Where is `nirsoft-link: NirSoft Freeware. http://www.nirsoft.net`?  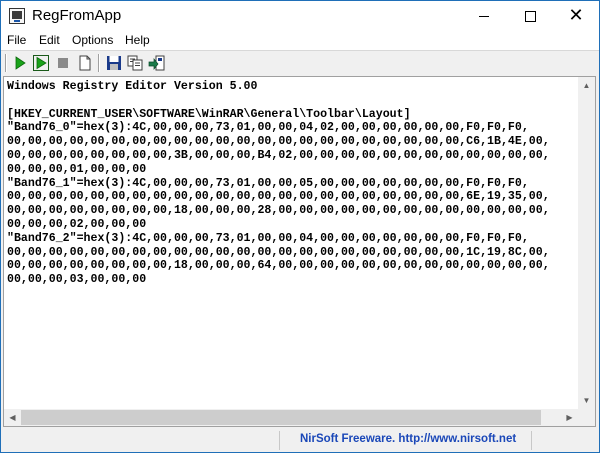 nirsoft-link: NirSoft Freeware. http://www.nirsoft.net is located at coordinates (408, 439).